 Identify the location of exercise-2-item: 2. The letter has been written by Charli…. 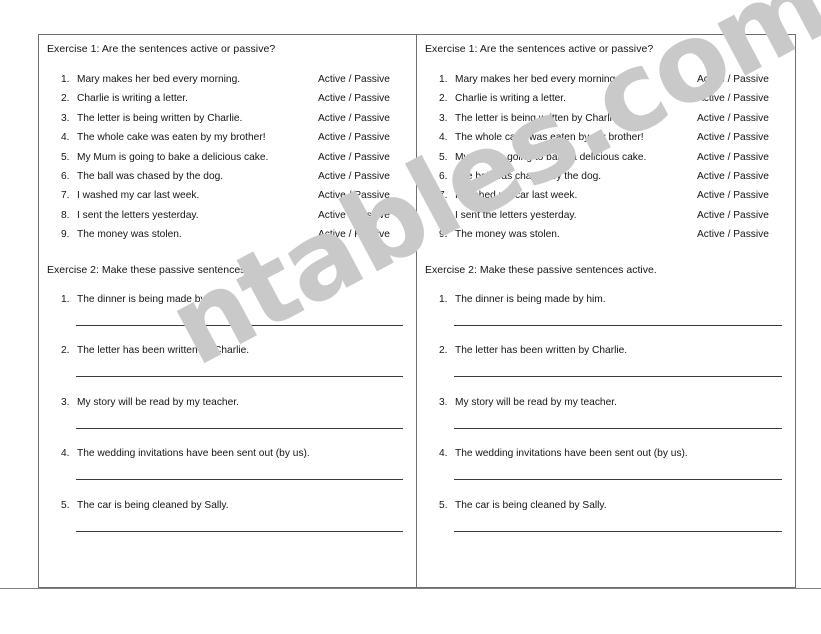
(605, 371).